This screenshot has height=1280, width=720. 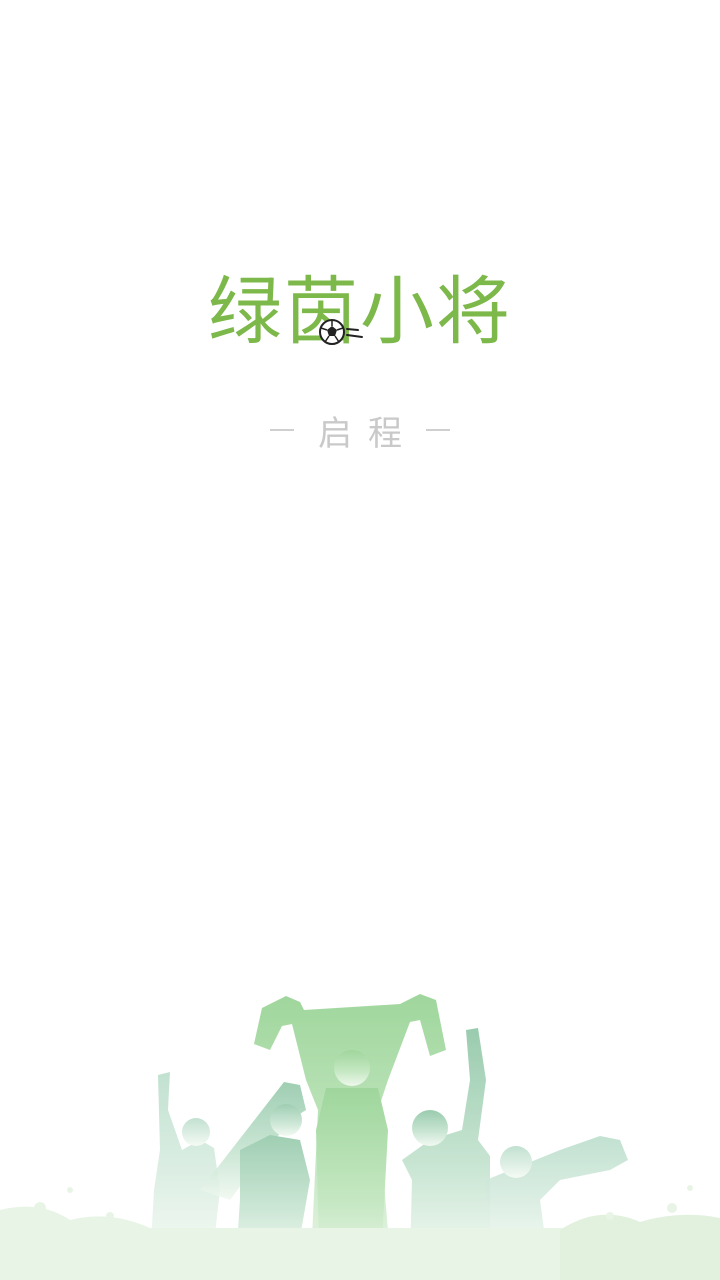 What do you see at coordinates (446, 1144) in the screenshot?
I see `fan-right` at bounding box center [446, 1144].